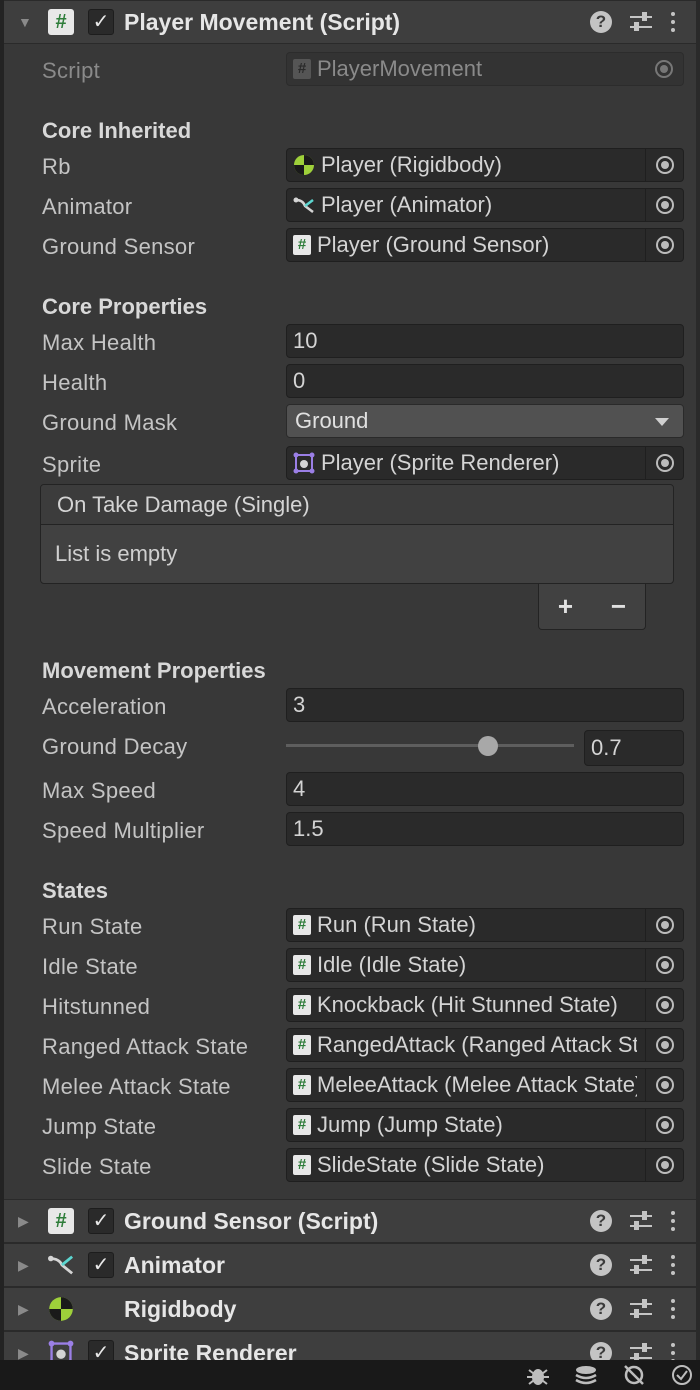 The image size is (700, 1390). I want to click on ground-decay-input: 0.7, so click(634, 748).